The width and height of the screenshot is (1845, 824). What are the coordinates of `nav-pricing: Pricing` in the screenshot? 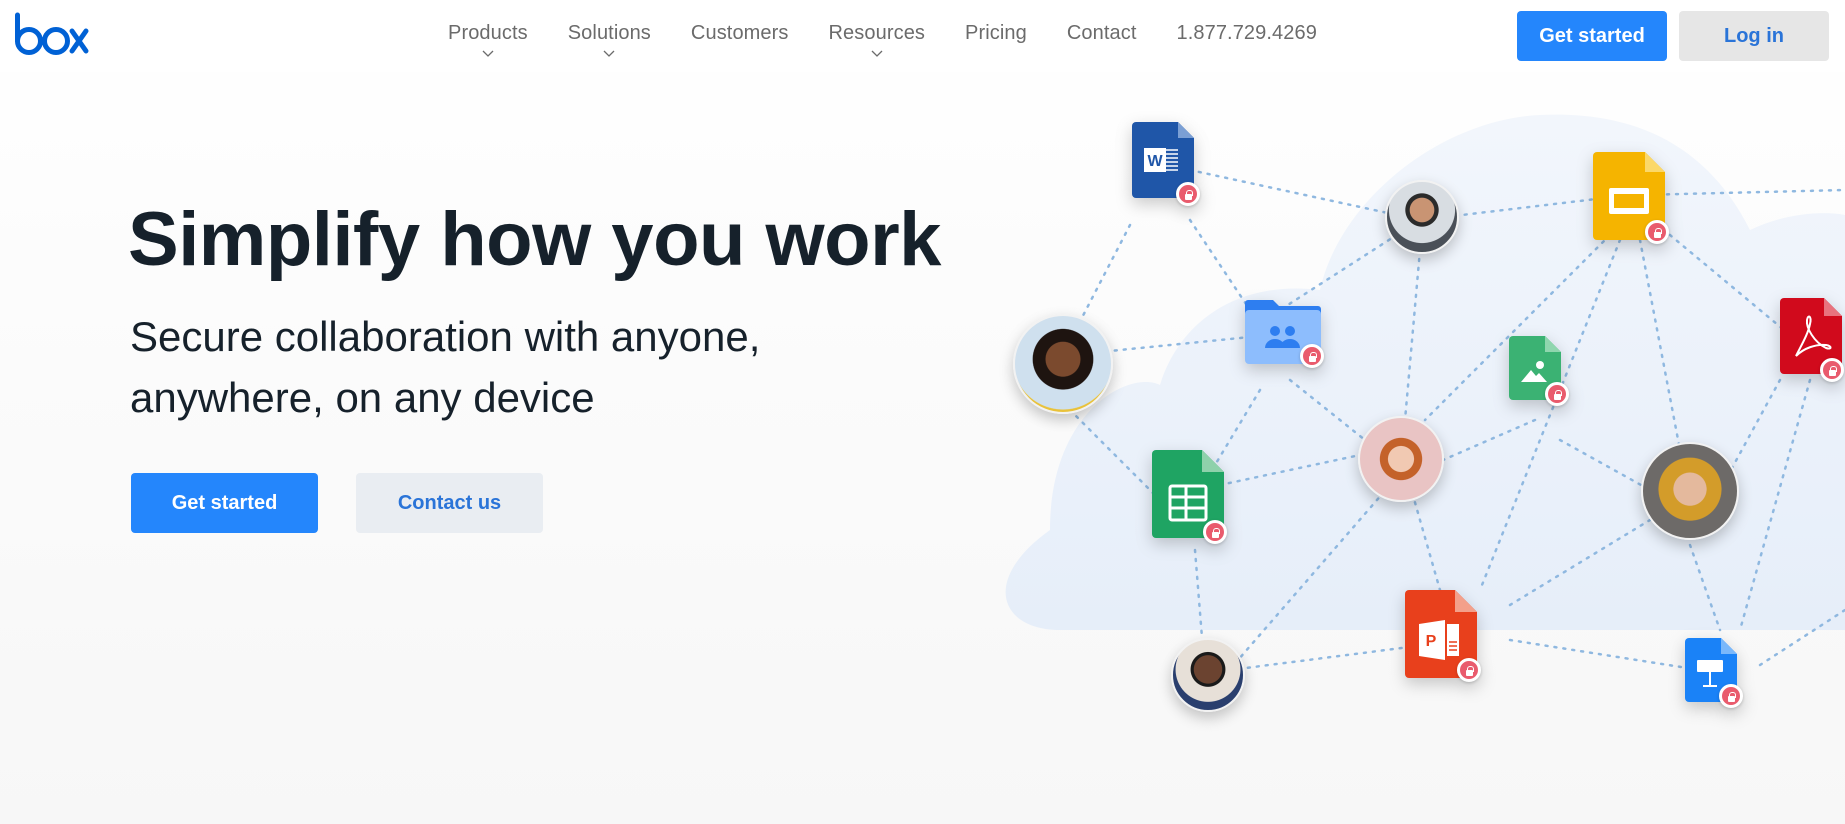 It's located at (996, 22).